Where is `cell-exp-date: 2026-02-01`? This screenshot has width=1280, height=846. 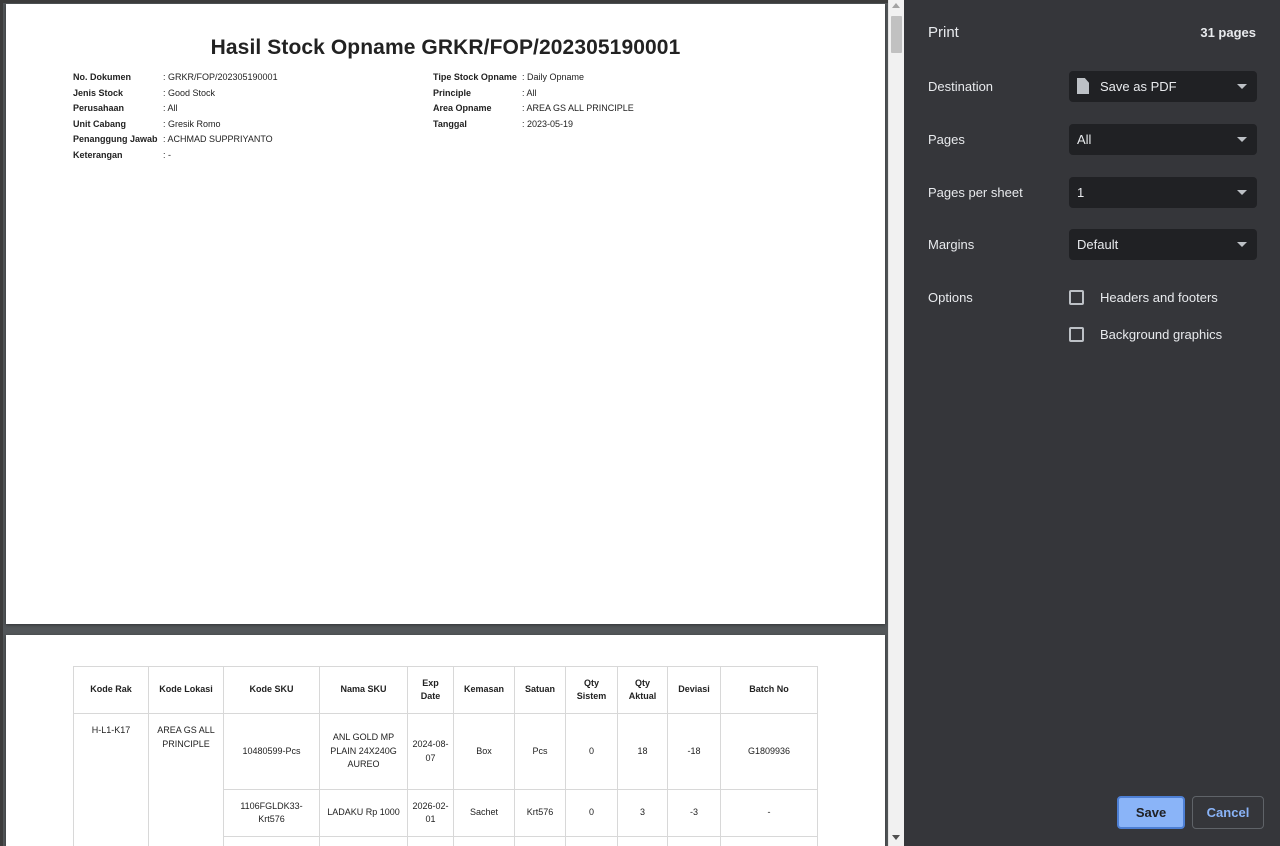
cell-exp-date: 2026-02-01 is located at coordinates (430, 813).